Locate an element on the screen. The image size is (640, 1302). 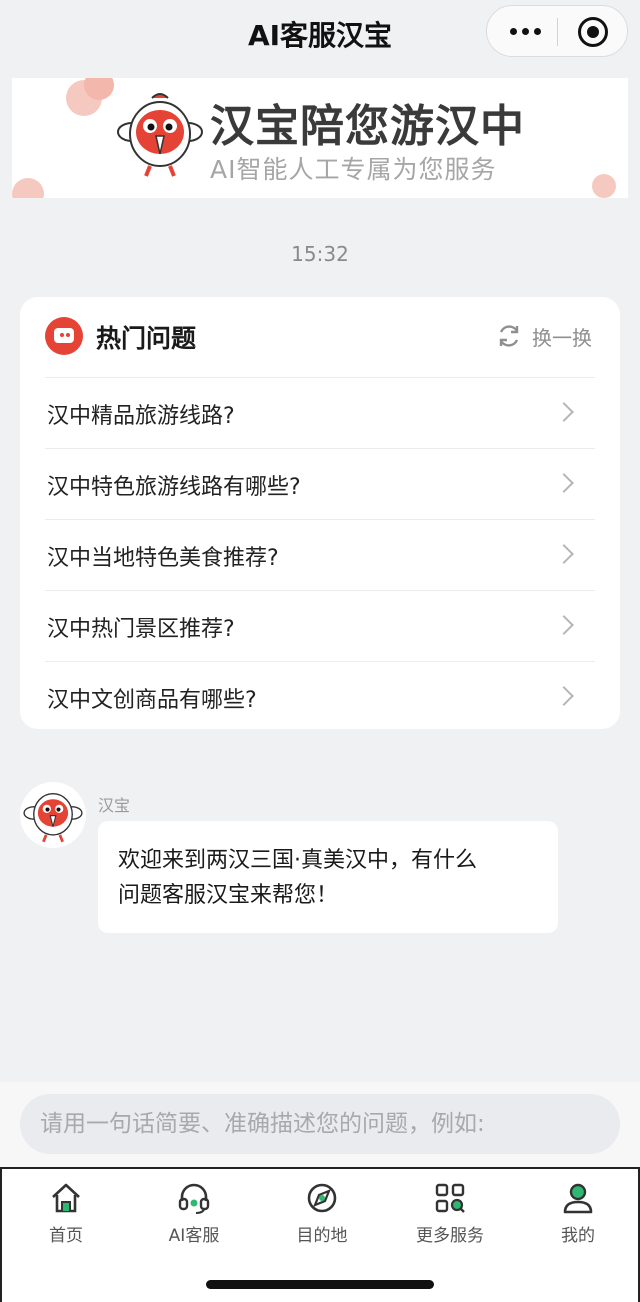
input-area is located at coordinates (320, 1125).